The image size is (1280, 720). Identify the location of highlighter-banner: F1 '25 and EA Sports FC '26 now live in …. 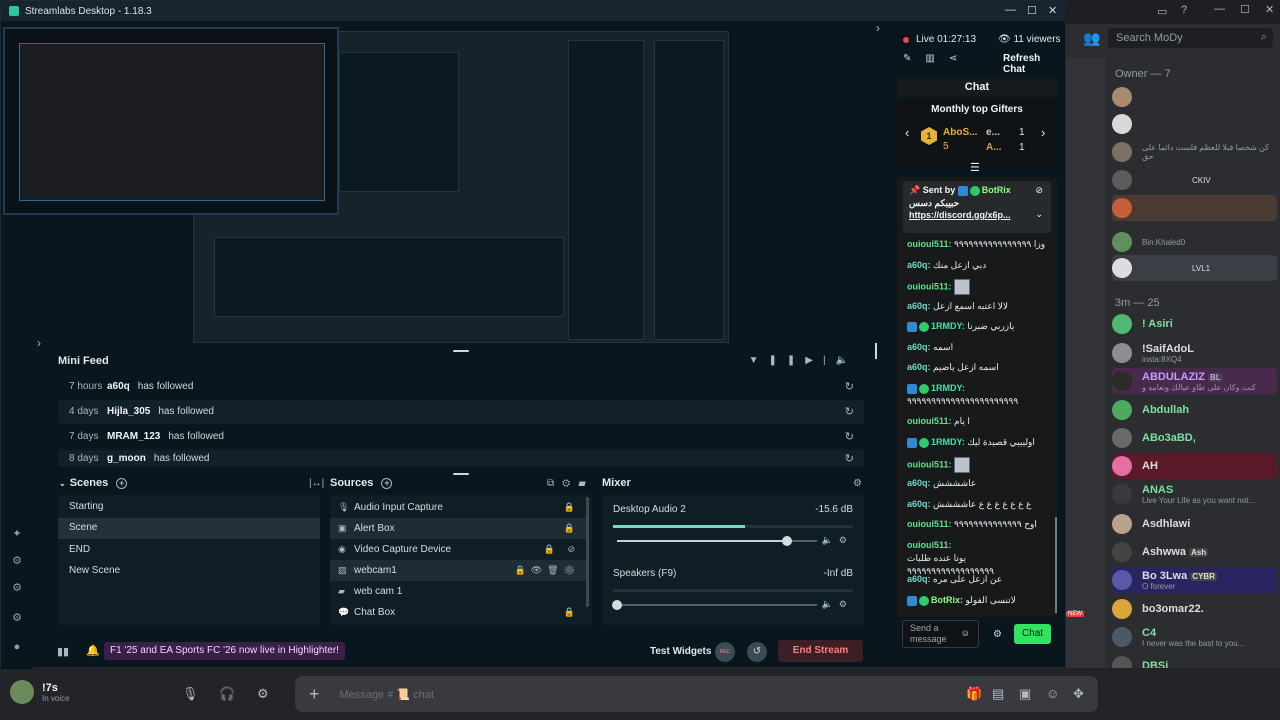
(224, 651).